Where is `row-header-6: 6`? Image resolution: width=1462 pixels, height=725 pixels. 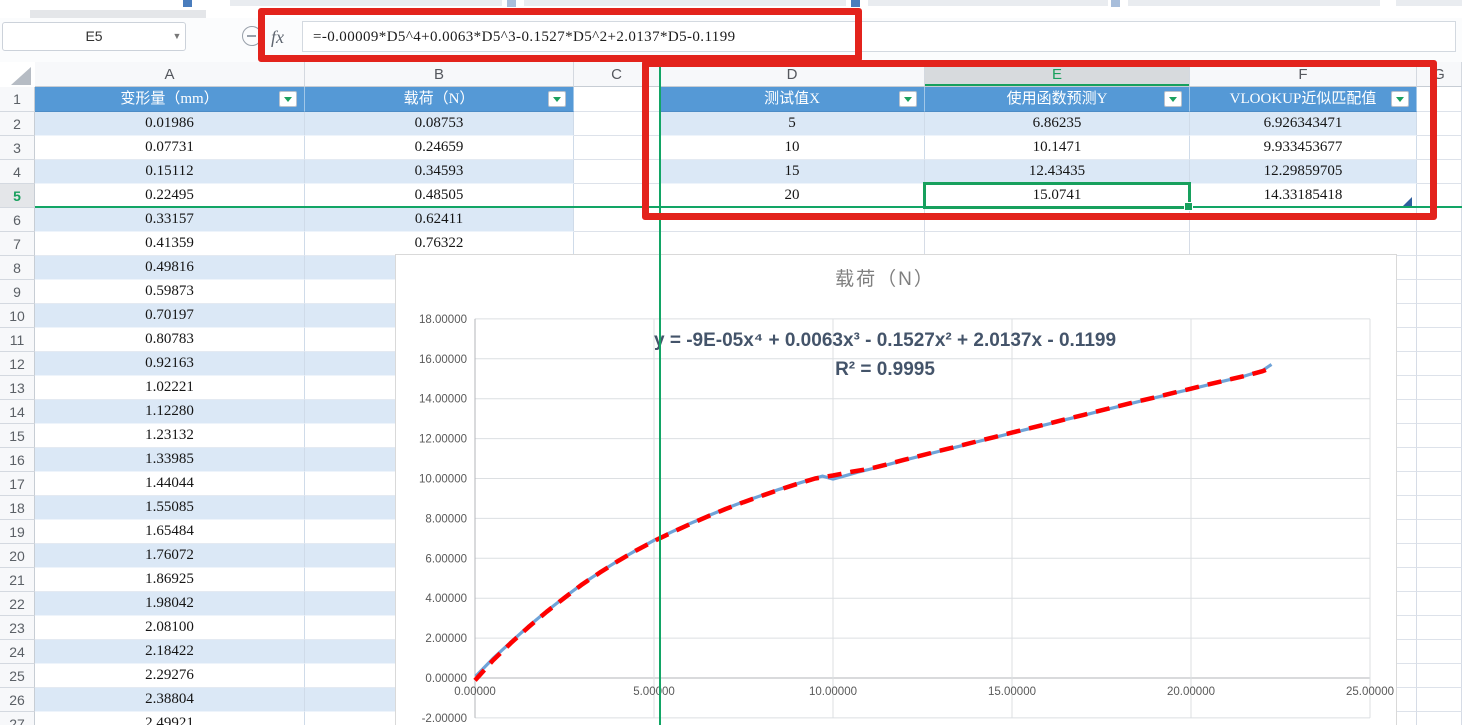 row-header-6: 6 is located at coordinates (17, 220).